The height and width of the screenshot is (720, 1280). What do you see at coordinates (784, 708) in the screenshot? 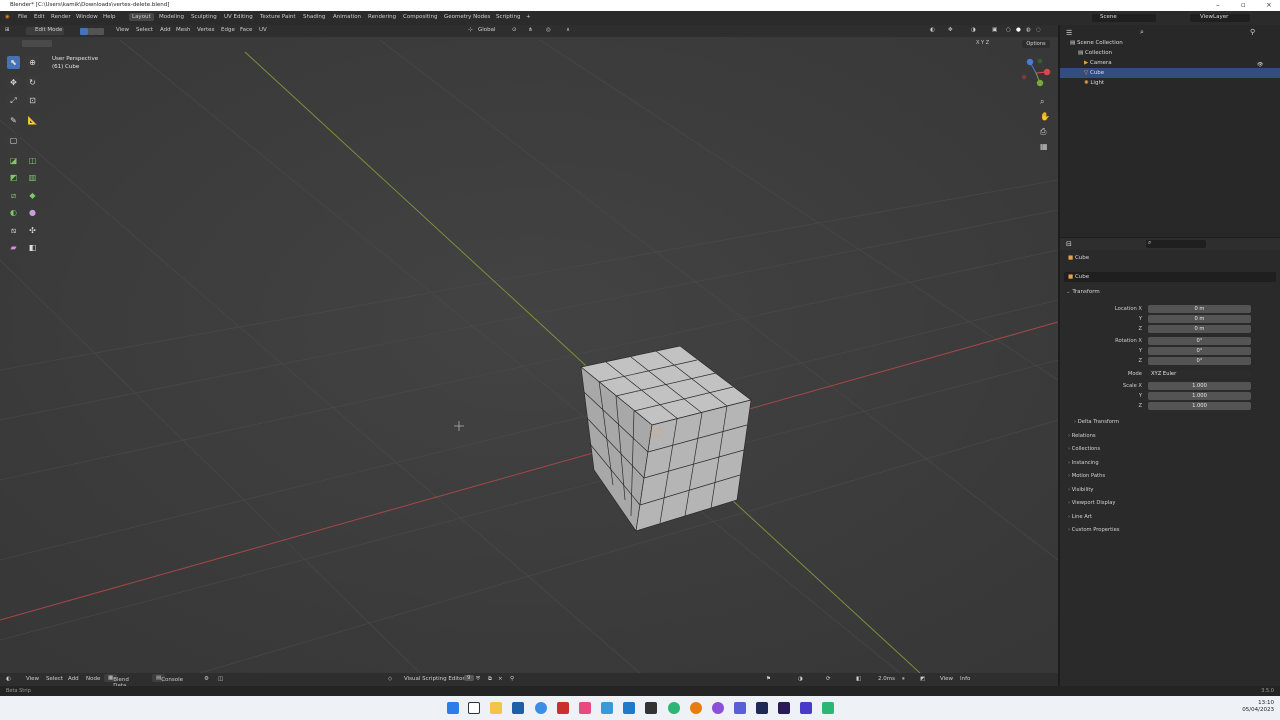
I see `premiere-icon` at bounding box center [784, 708].